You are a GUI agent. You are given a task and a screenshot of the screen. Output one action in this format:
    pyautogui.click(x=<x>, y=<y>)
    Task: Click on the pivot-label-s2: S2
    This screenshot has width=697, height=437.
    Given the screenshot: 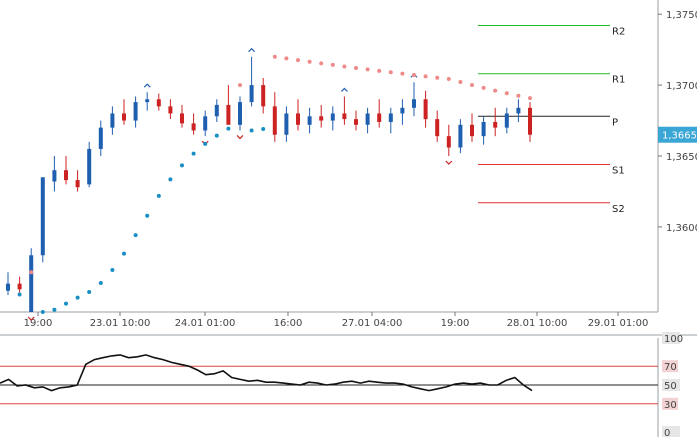 What is the action you would take?
    pyautogui.click(x=618, y=209)
    